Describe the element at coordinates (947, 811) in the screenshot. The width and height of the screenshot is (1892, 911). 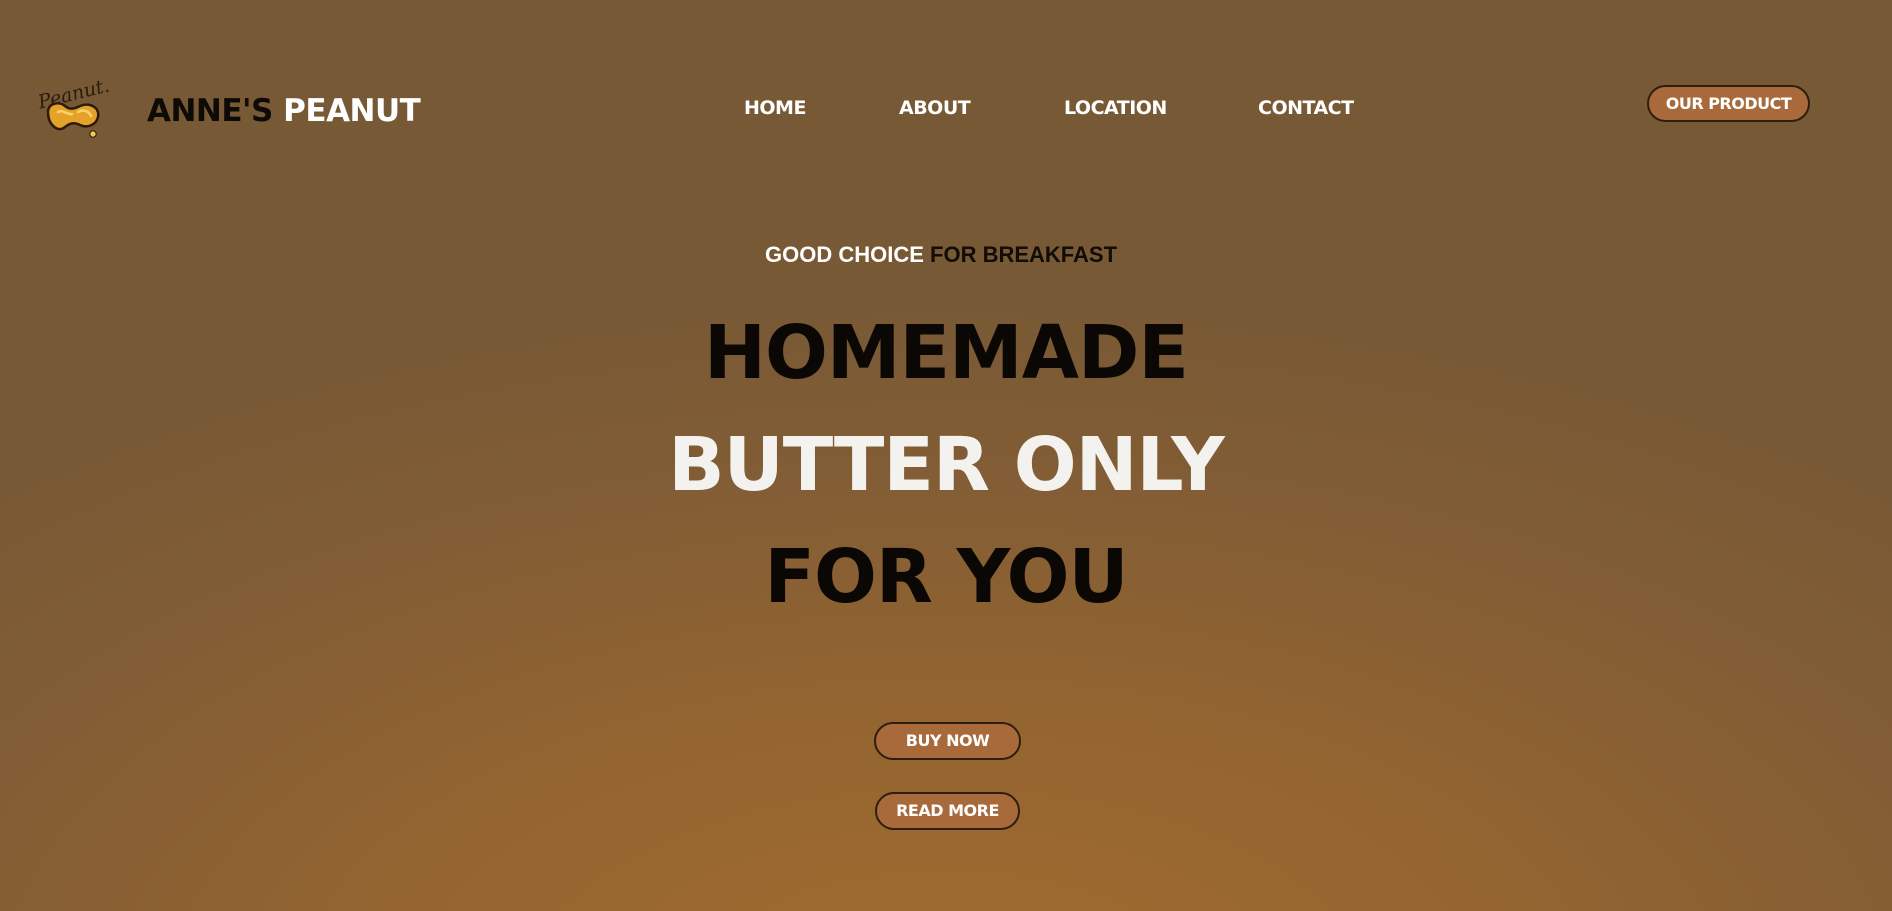
I see `read-more-button: READ MORE` at that location.